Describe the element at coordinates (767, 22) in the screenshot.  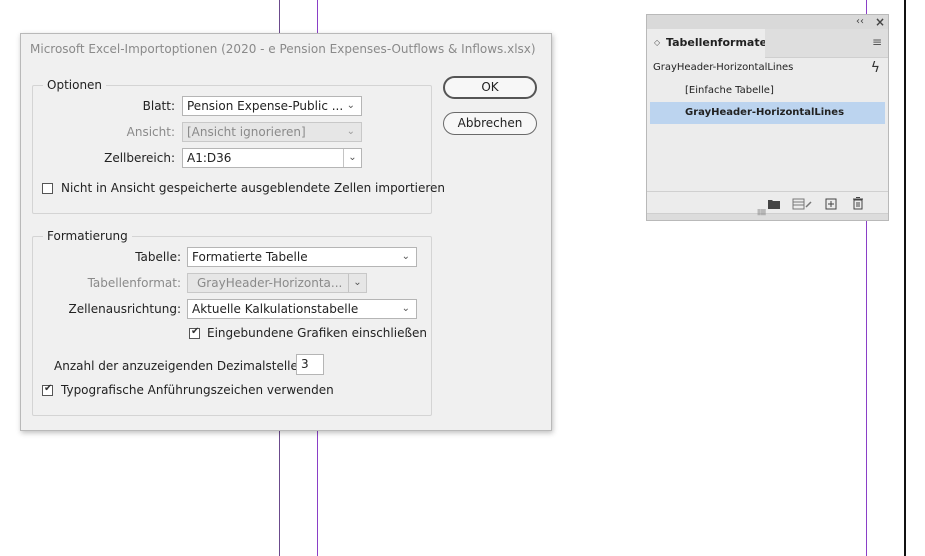
I see `panel-header-bar: ‹‹ ×` at that location.